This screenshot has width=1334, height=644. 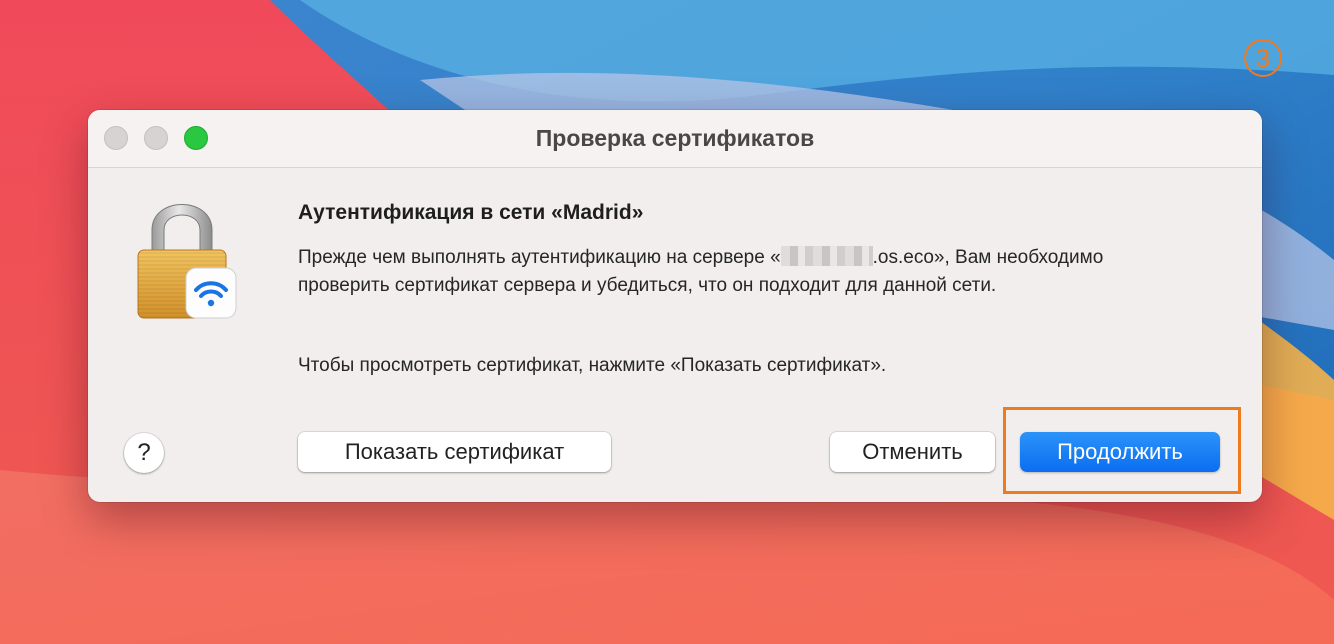 I want to click on title-bar: Проверка сертификатов, so click(x=675, y=139).